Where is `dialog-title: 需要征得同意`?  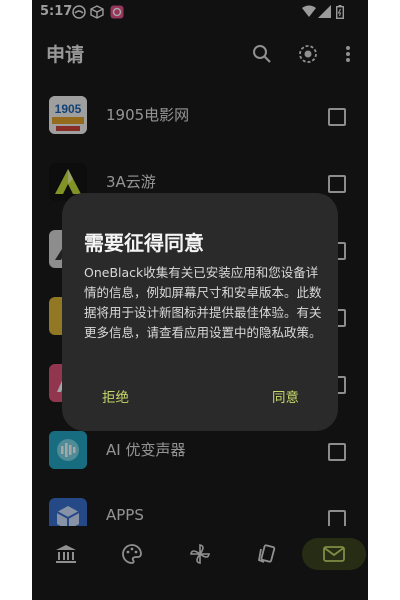 dialog-title: 需要征得同意 is located at coordinates (144, 243).